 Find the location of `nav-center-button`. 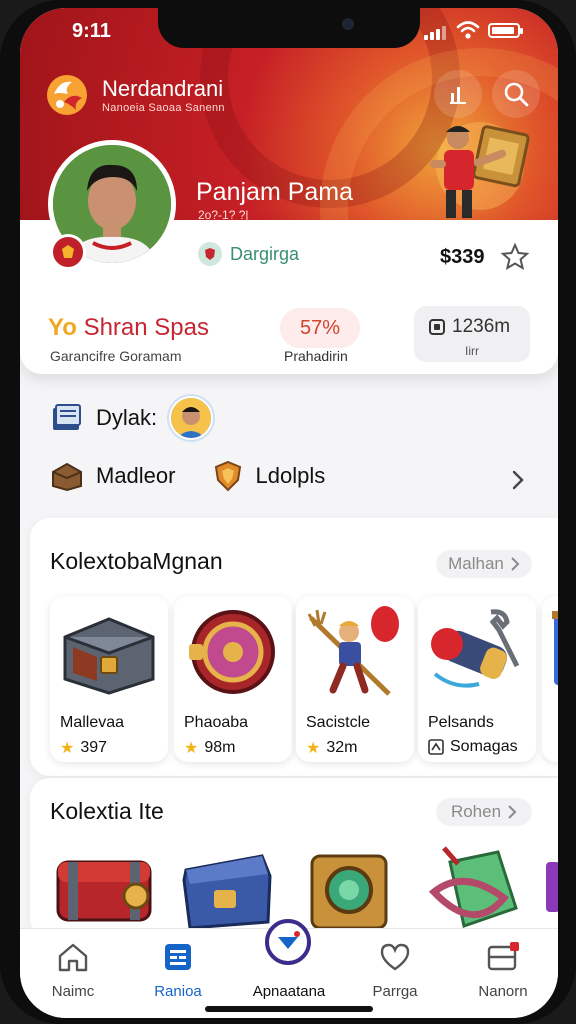

nav-center-button is located at coordinates (288, 942).